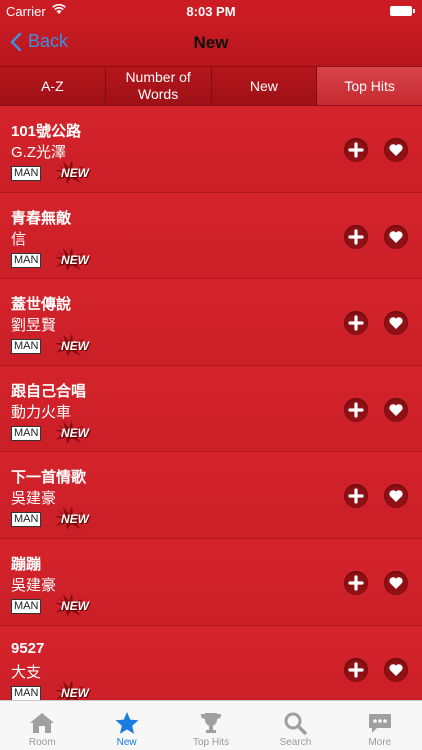 The height and width of the screenshot is (750, 422). I want to click on tab-number-of-words-label: Number of Words, so click(158, 85).